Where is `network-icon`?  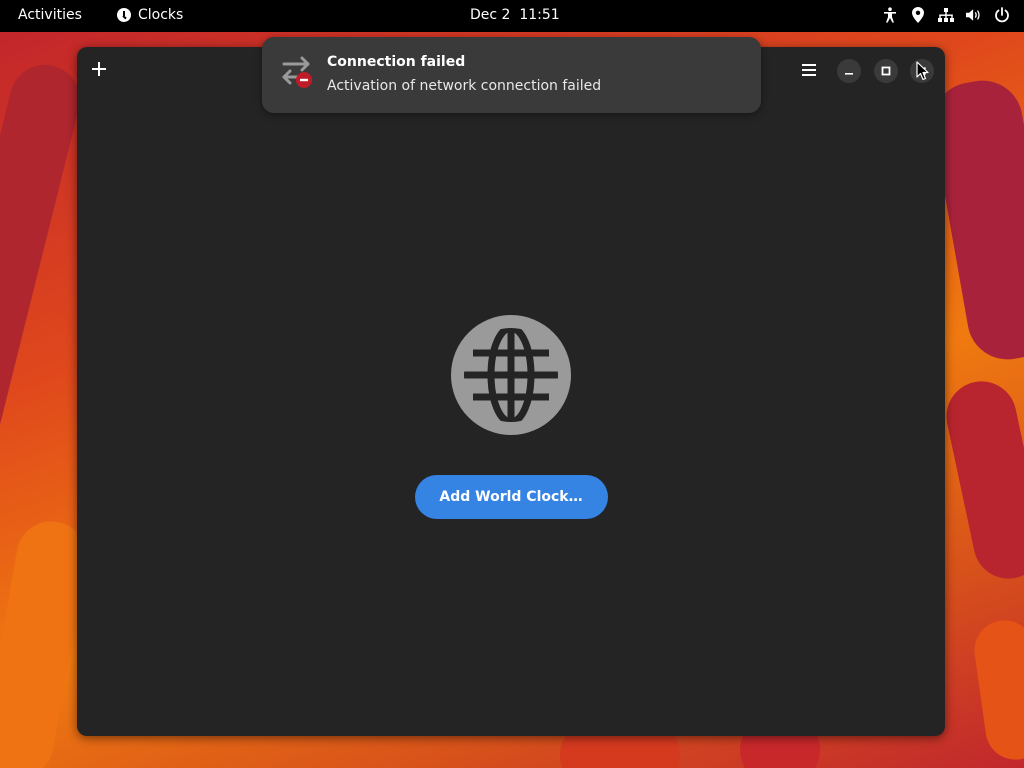 network-icon is located at coordinates (946, 15).